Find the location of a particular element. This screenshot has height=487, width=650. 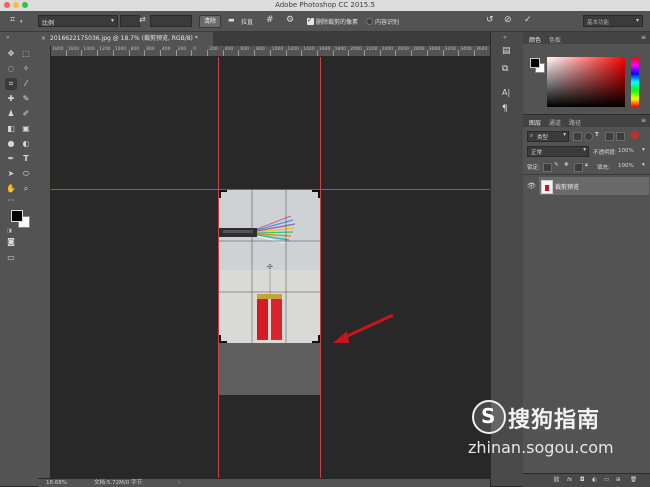

ratio-select: 比例 ▾ is located at coordinates (78, 21).